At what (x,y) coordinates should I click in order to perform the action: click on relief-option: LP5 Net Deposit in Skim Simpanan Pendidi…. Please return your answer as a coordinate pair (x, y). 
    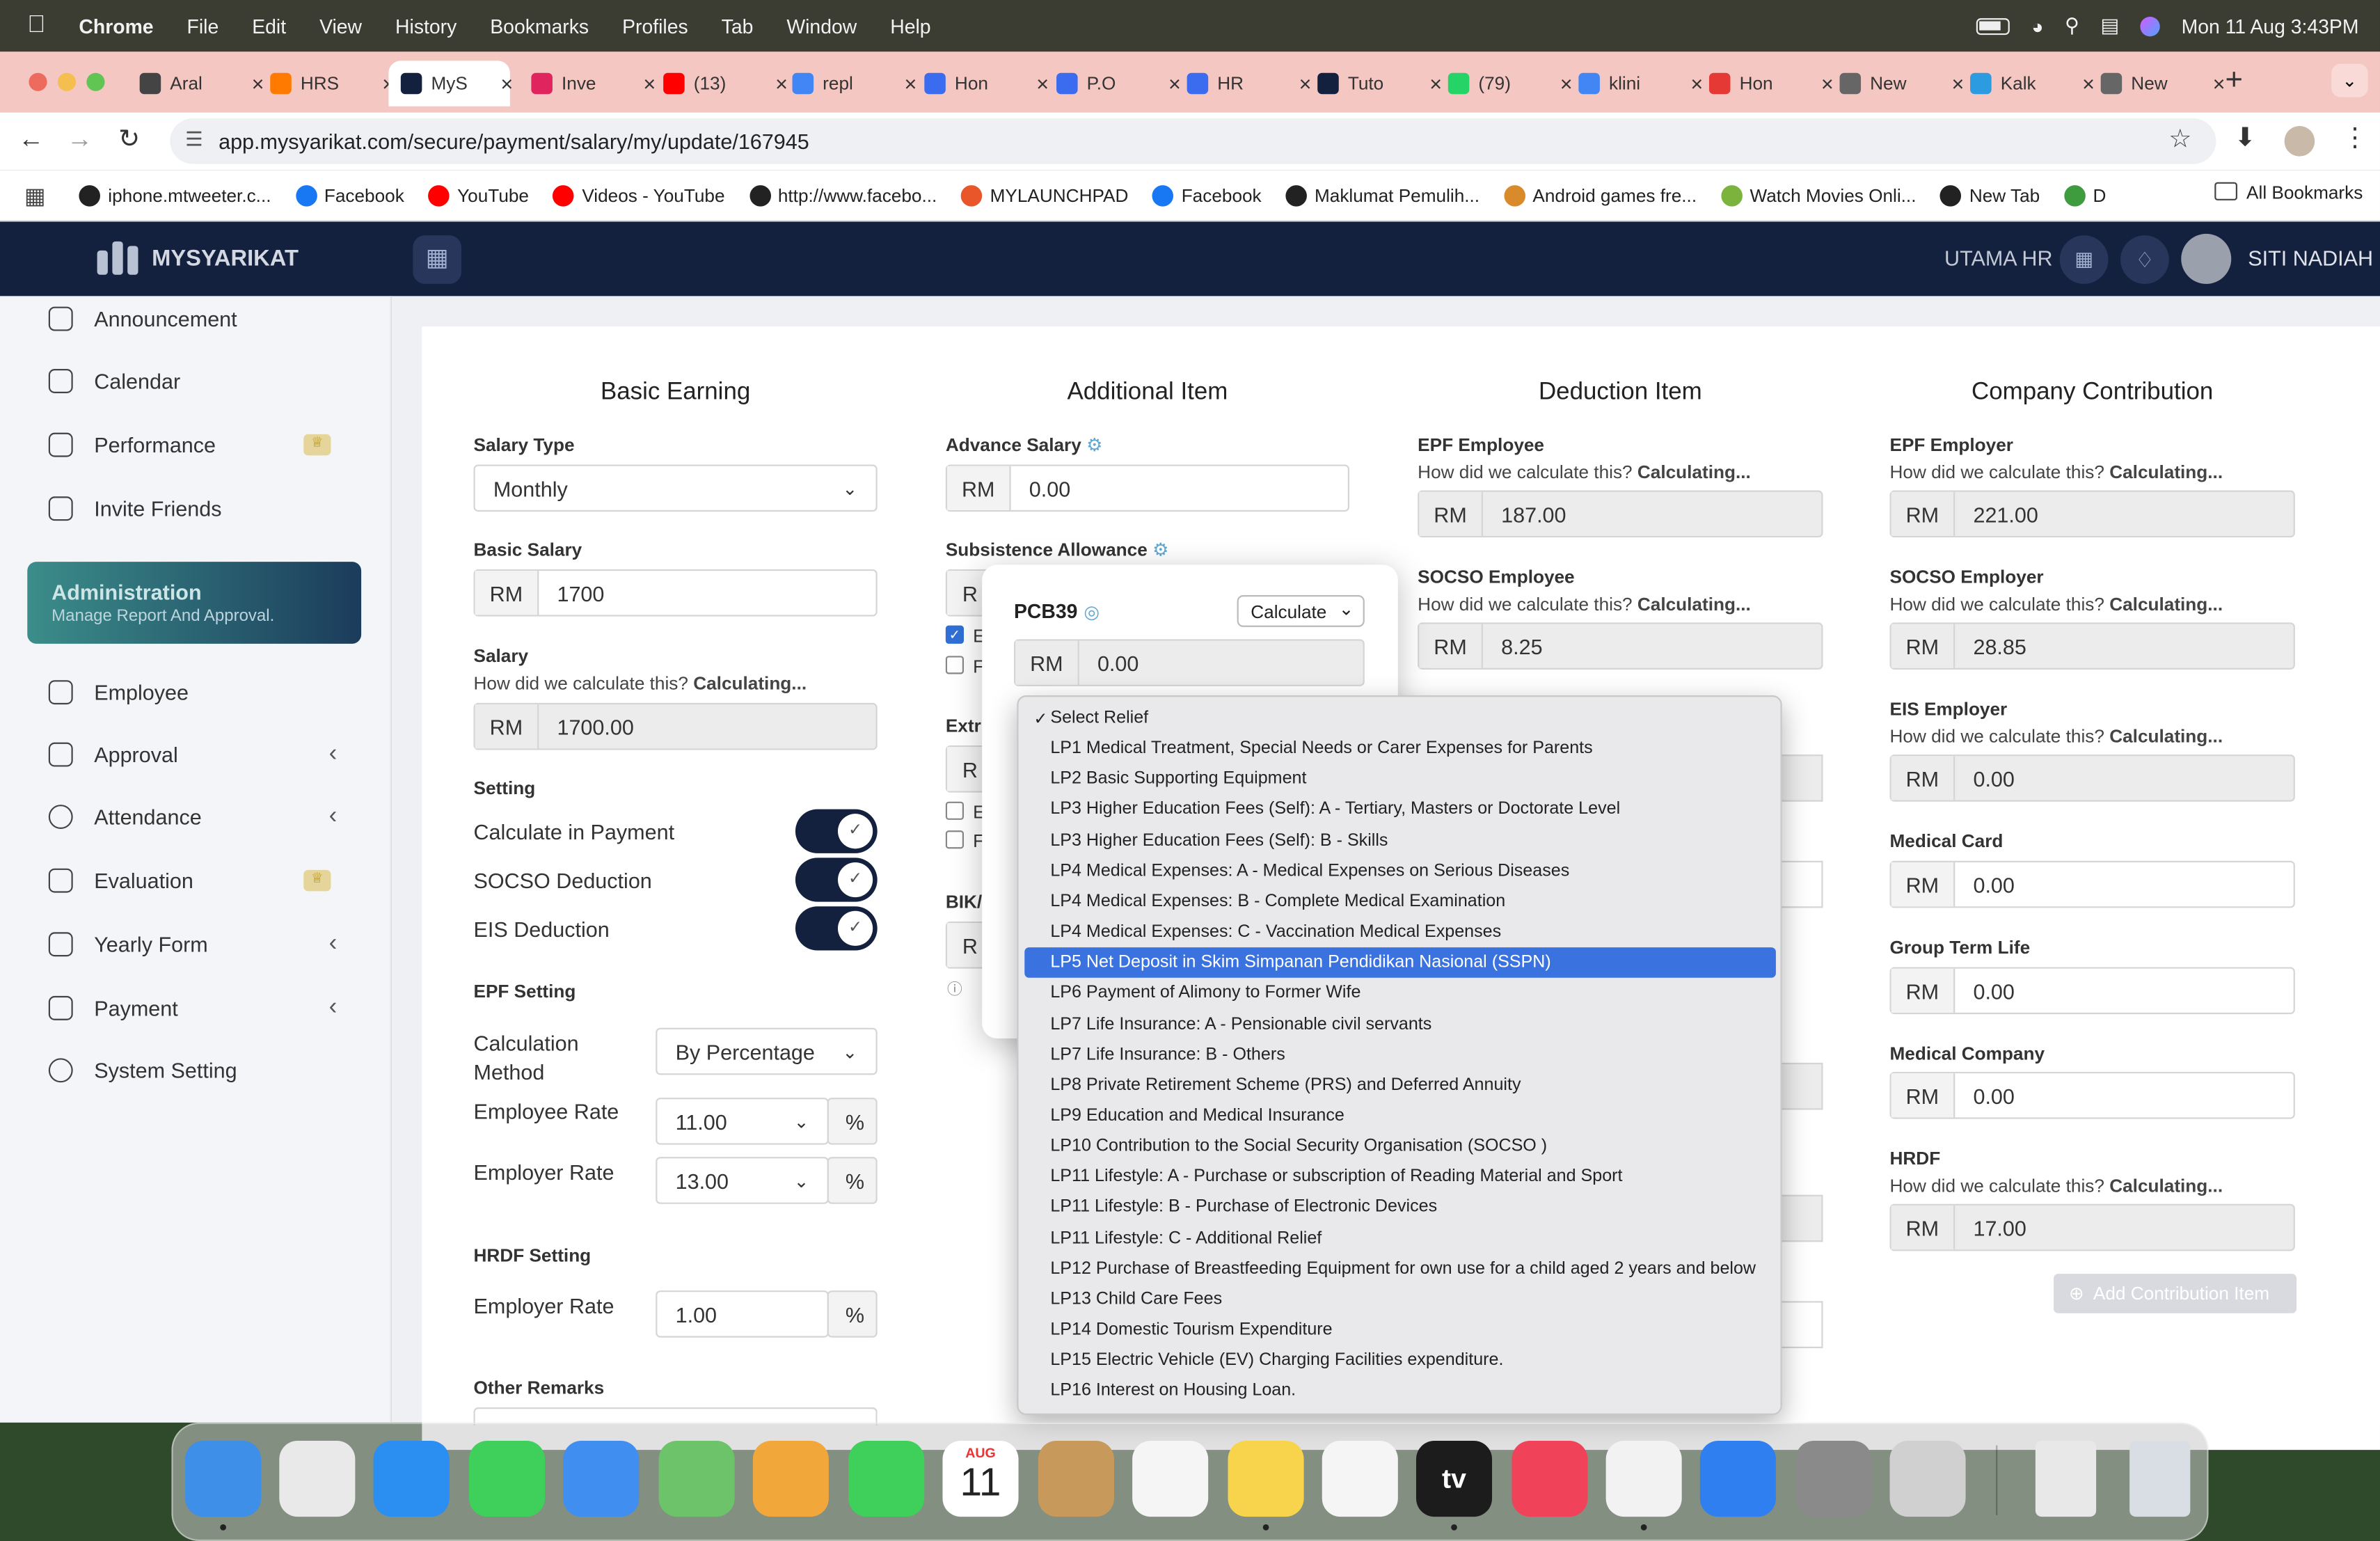
    Looking at the image, I should click on (1400, 963).